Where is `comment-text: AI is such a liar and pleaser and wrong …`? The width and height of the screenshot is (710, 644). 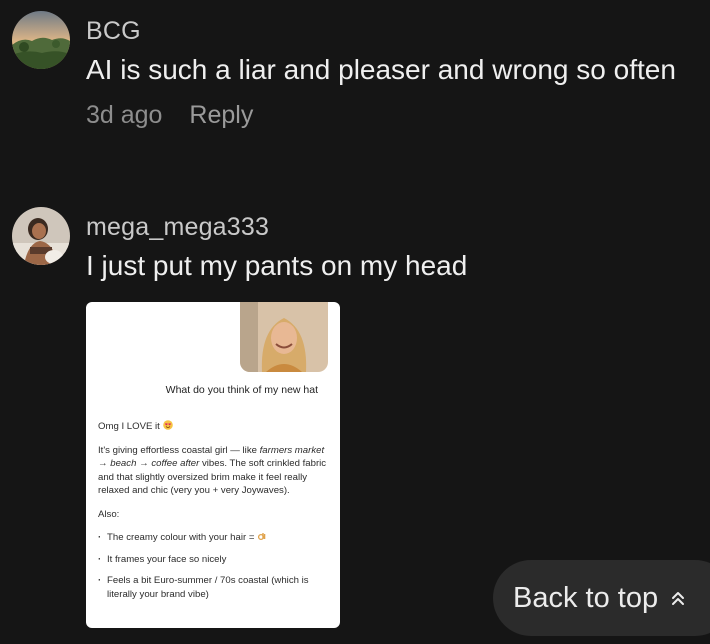 comment-text: AI is such a liar and pleaser and wrong … is located at coordinates (381, 69).